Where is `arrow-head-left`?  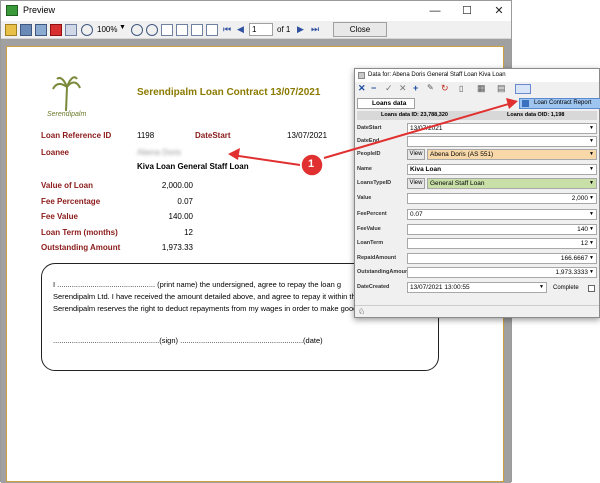 arrow-head-left is located at coordinates (234, 154).